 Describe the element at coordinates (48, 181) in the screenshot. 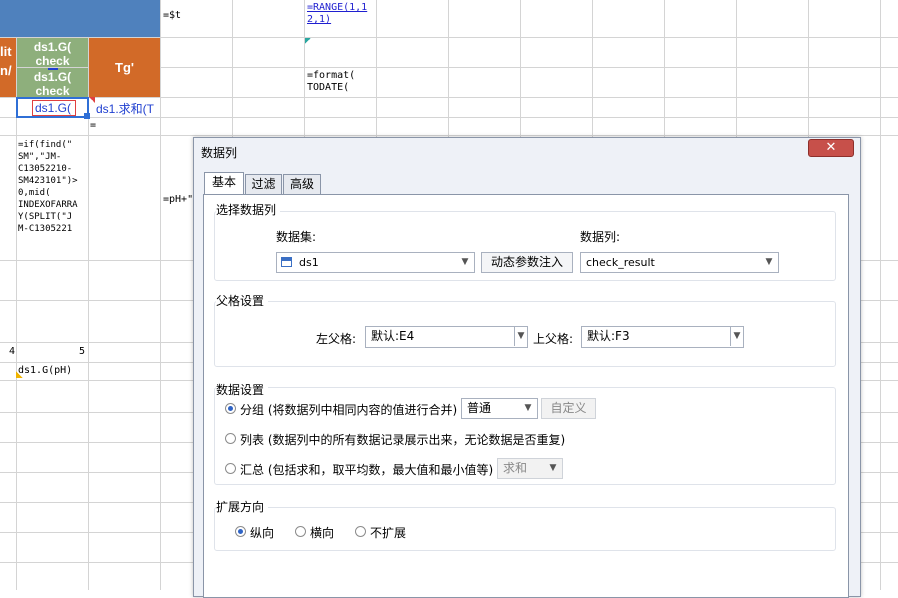

I see `formula-line: SM423101")>` at that location.